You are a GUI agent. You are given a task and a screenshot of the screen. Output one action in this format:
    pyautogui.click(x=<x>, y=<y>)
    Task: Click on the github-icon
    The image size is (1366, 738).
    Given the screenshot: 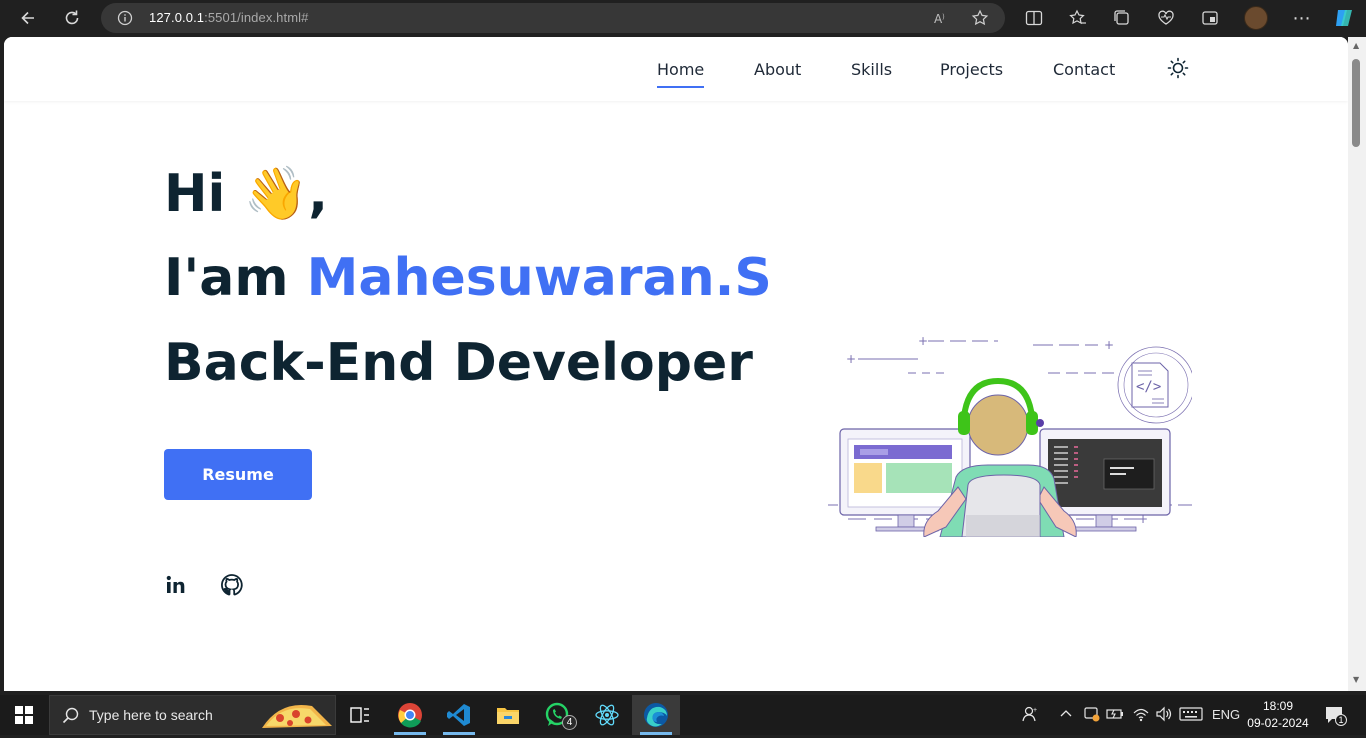 What is the action you would take?
    pyautogui.click(x=232, y=585)
    